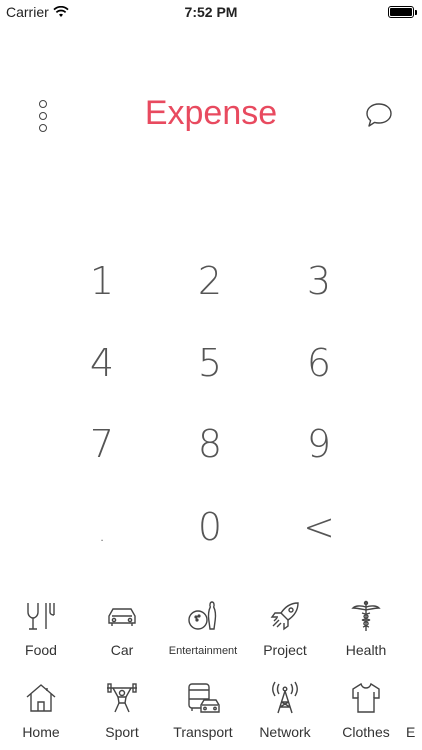 The image size is (422, 750). What do you see at coordinates (210, 444) in the screenshot?
I see `key-8: 8` at bounding box center [210, 444].